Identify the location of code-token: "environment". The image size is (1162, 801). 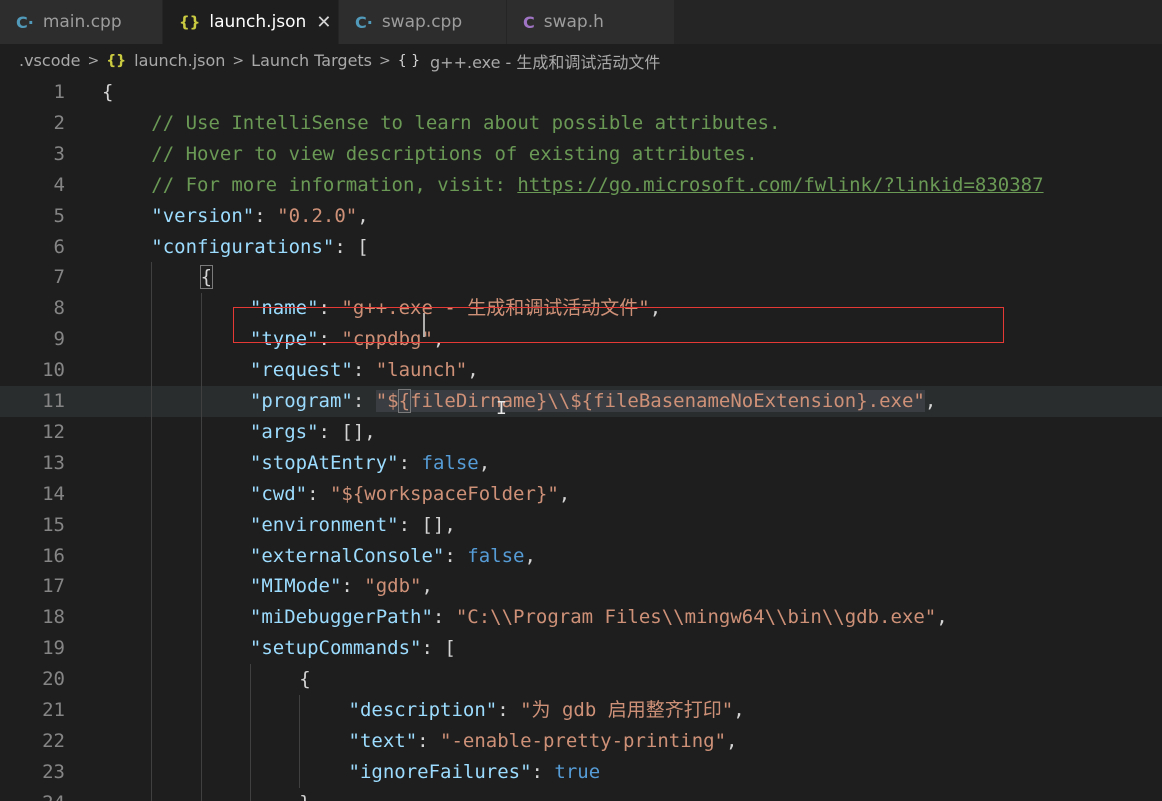
(324, 524).